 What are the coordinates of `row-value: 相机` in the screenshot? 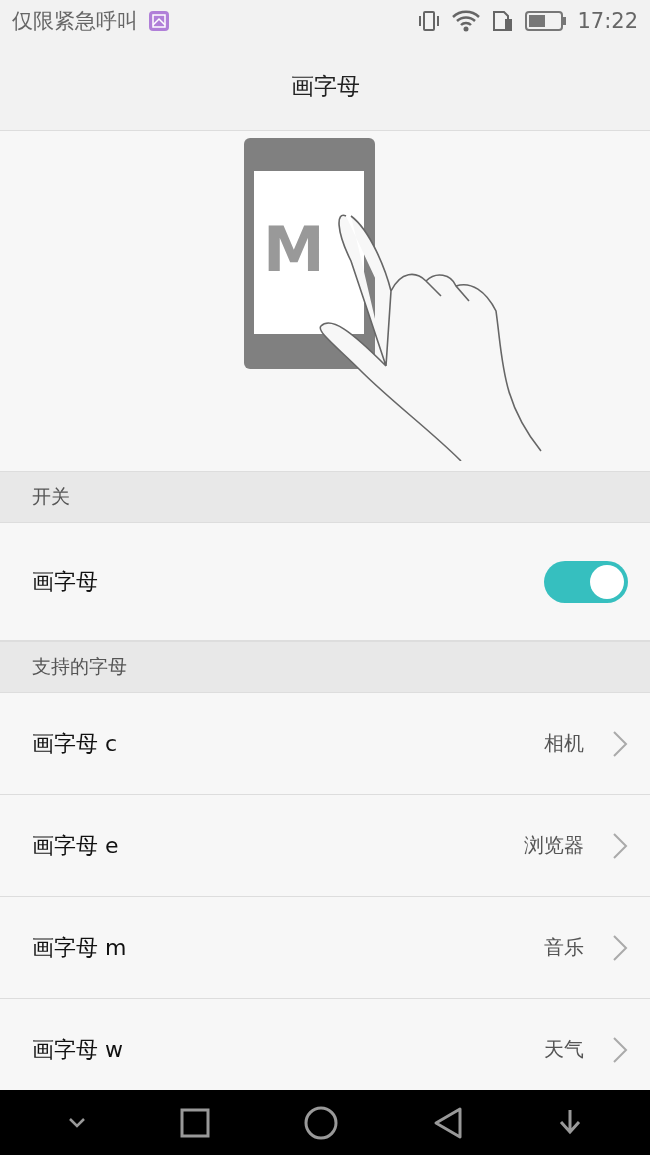 It's located at (564, 743).